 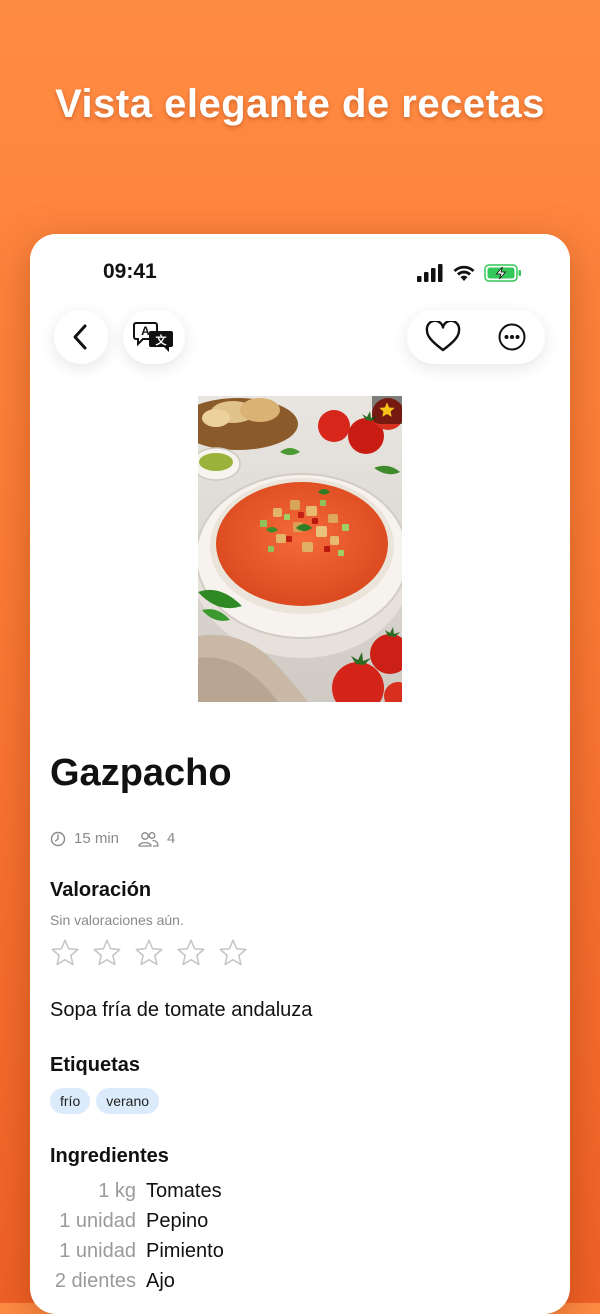 What do you see at coordinates (162, 340) in the screenshot?
I see `svg-text: 文` at bounding box center [162, 340].